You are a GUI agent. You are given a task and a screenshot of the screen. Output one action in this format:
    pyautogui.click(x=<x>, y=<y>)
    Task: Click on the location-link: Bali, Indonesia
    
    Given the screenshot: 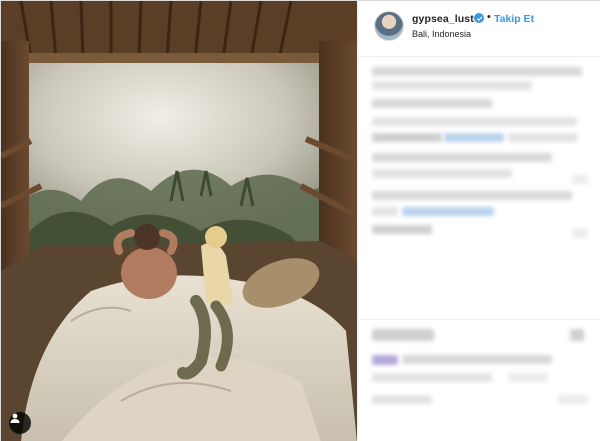 What is the action you would take?
    pyautogui.click(x=441, y=34)
    